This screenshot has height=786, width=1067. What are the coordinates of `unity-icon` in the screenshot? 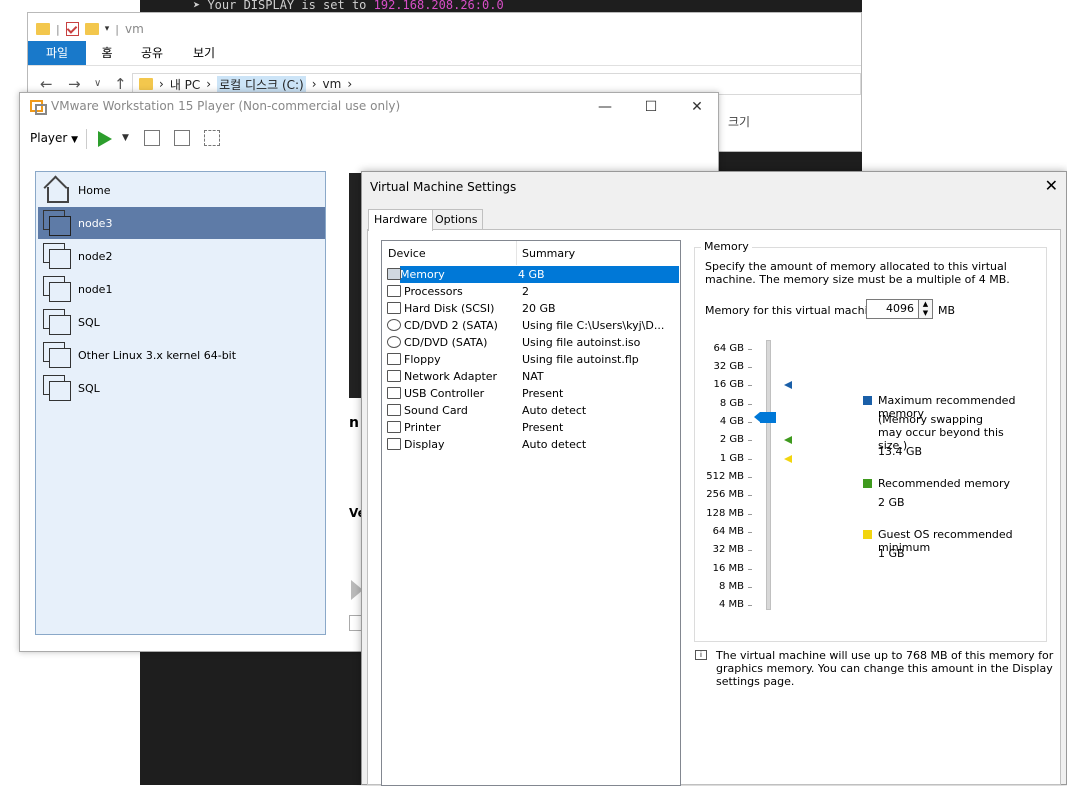 It's located at (212, 138).